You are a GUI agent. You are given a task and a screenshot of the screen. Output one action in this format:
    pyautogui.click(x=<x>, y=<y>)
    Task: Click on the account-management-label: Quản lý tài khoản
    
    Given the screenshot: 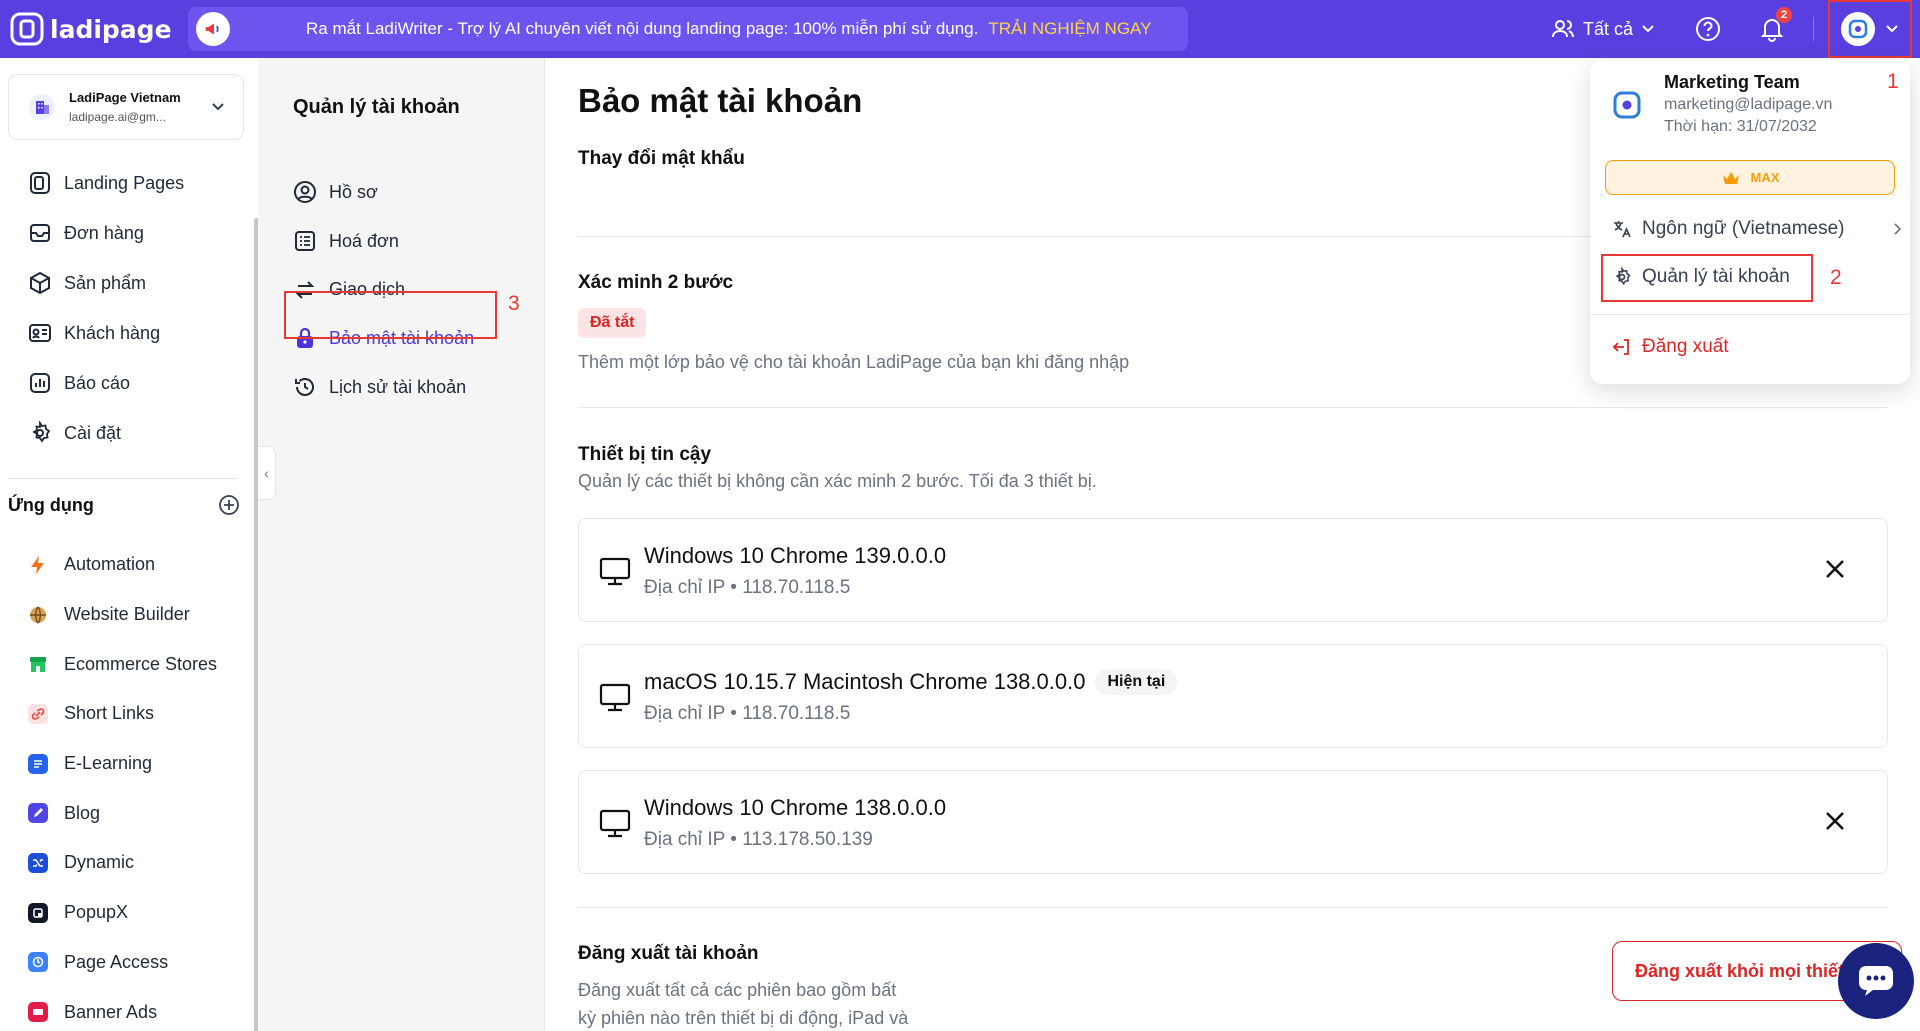 What is the action you would take?
    pyautogui.click(x=1716, y=276)
    